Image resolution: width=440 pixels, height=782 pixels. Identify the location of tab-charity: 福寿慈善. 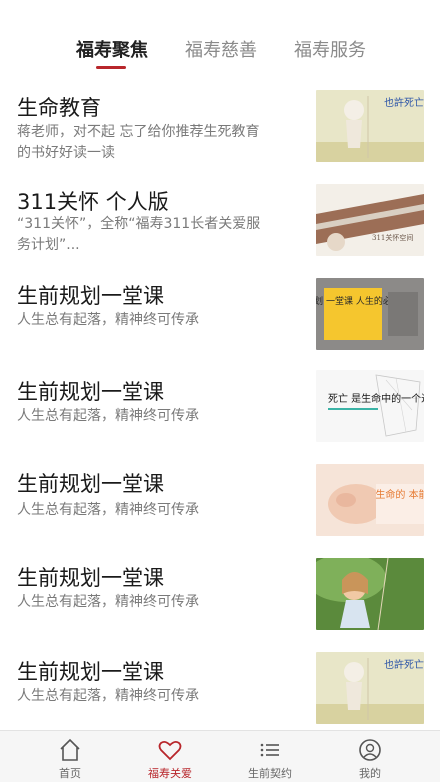
(221, 49).